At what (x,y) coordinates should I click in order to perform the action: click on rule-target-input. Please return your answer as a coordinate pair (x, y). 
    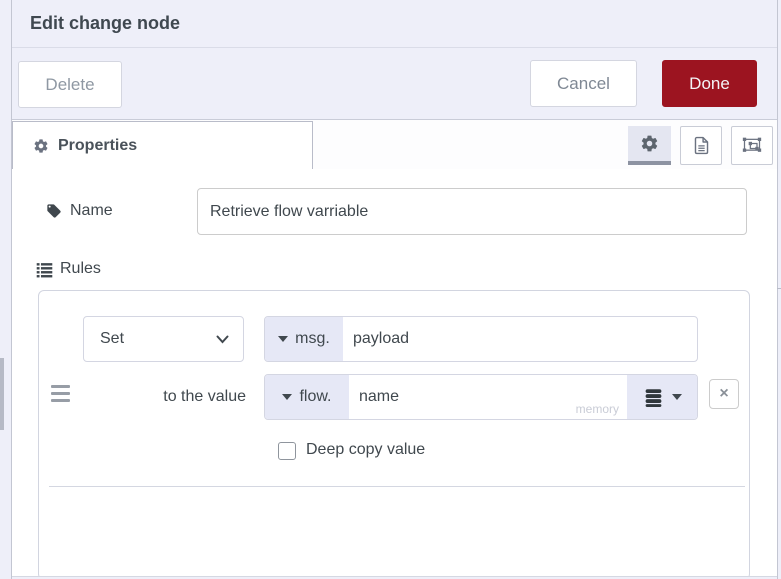
    Looking at the image, I should click on (520, 339).